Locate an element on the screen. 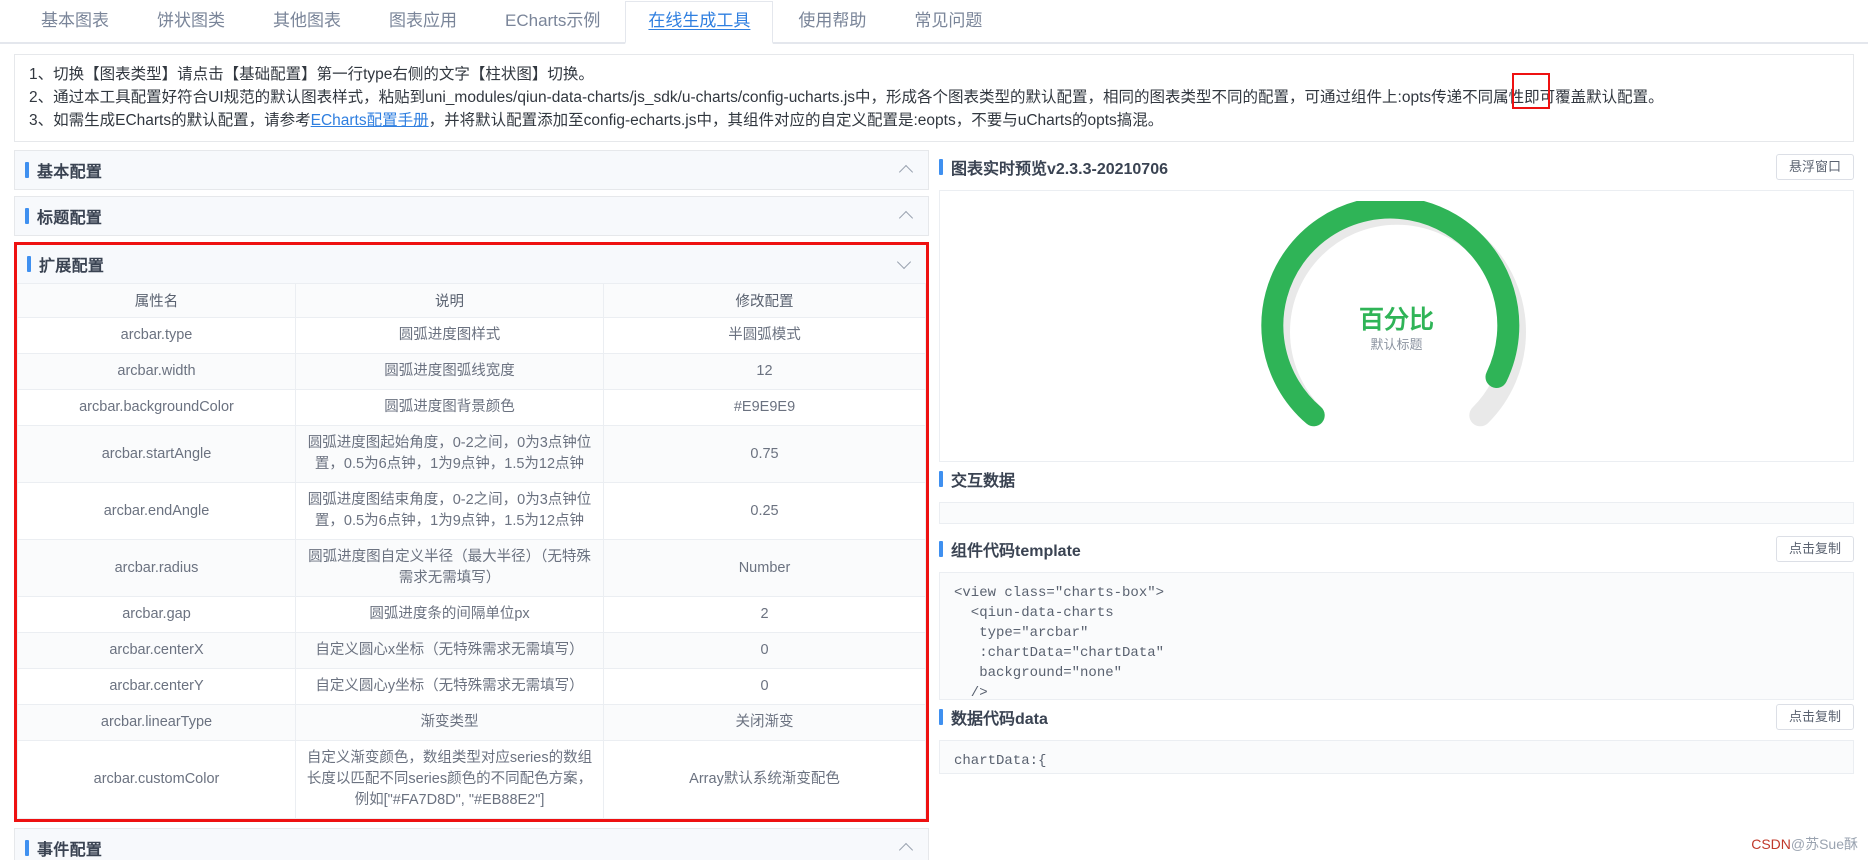 Image resolution: width=1868 pixels, height=860 pixels. column-header-property: 属性名 is located at coordinates (156, 300).